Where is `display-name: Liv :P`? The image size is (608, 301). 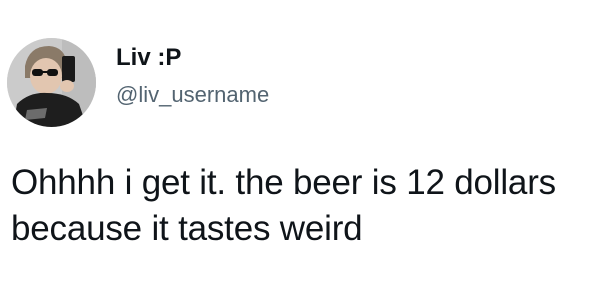
display-name: Liv :P is located at coordinates (148, 58).